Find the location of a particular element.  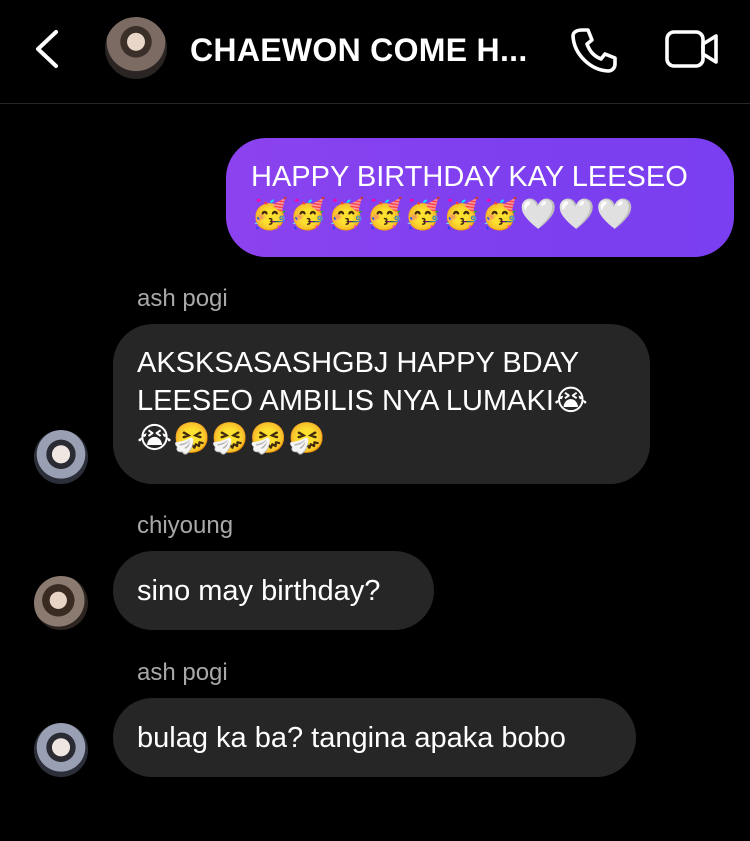

received-message: sino may birthday? is located at coordinates (273, 590).